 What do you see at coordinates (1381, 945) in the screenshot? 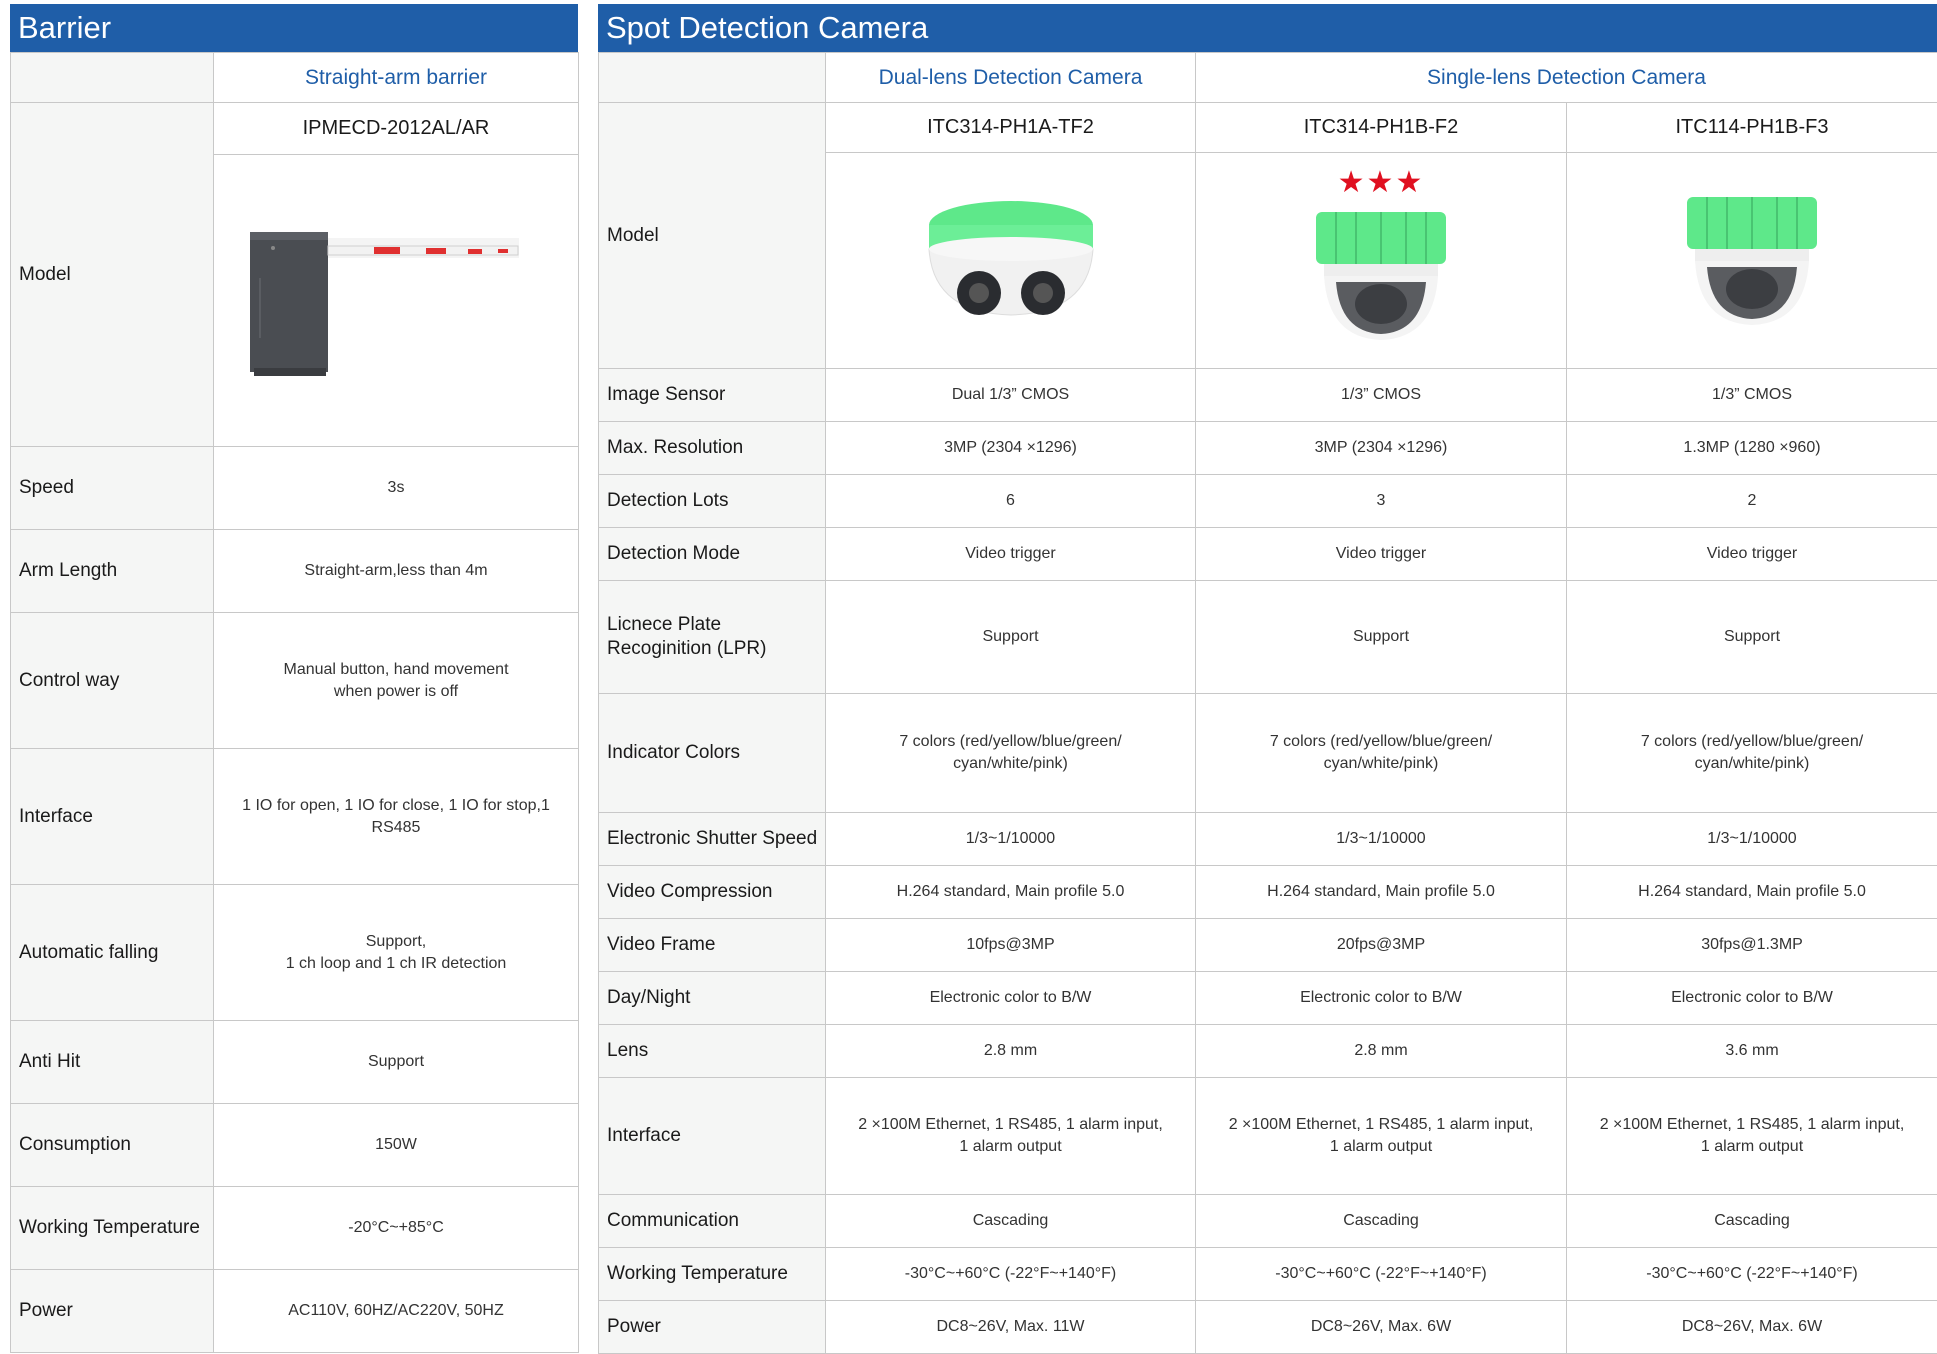
I see `row-value: 20fps@3MP` at bounding box center [1381, 945].